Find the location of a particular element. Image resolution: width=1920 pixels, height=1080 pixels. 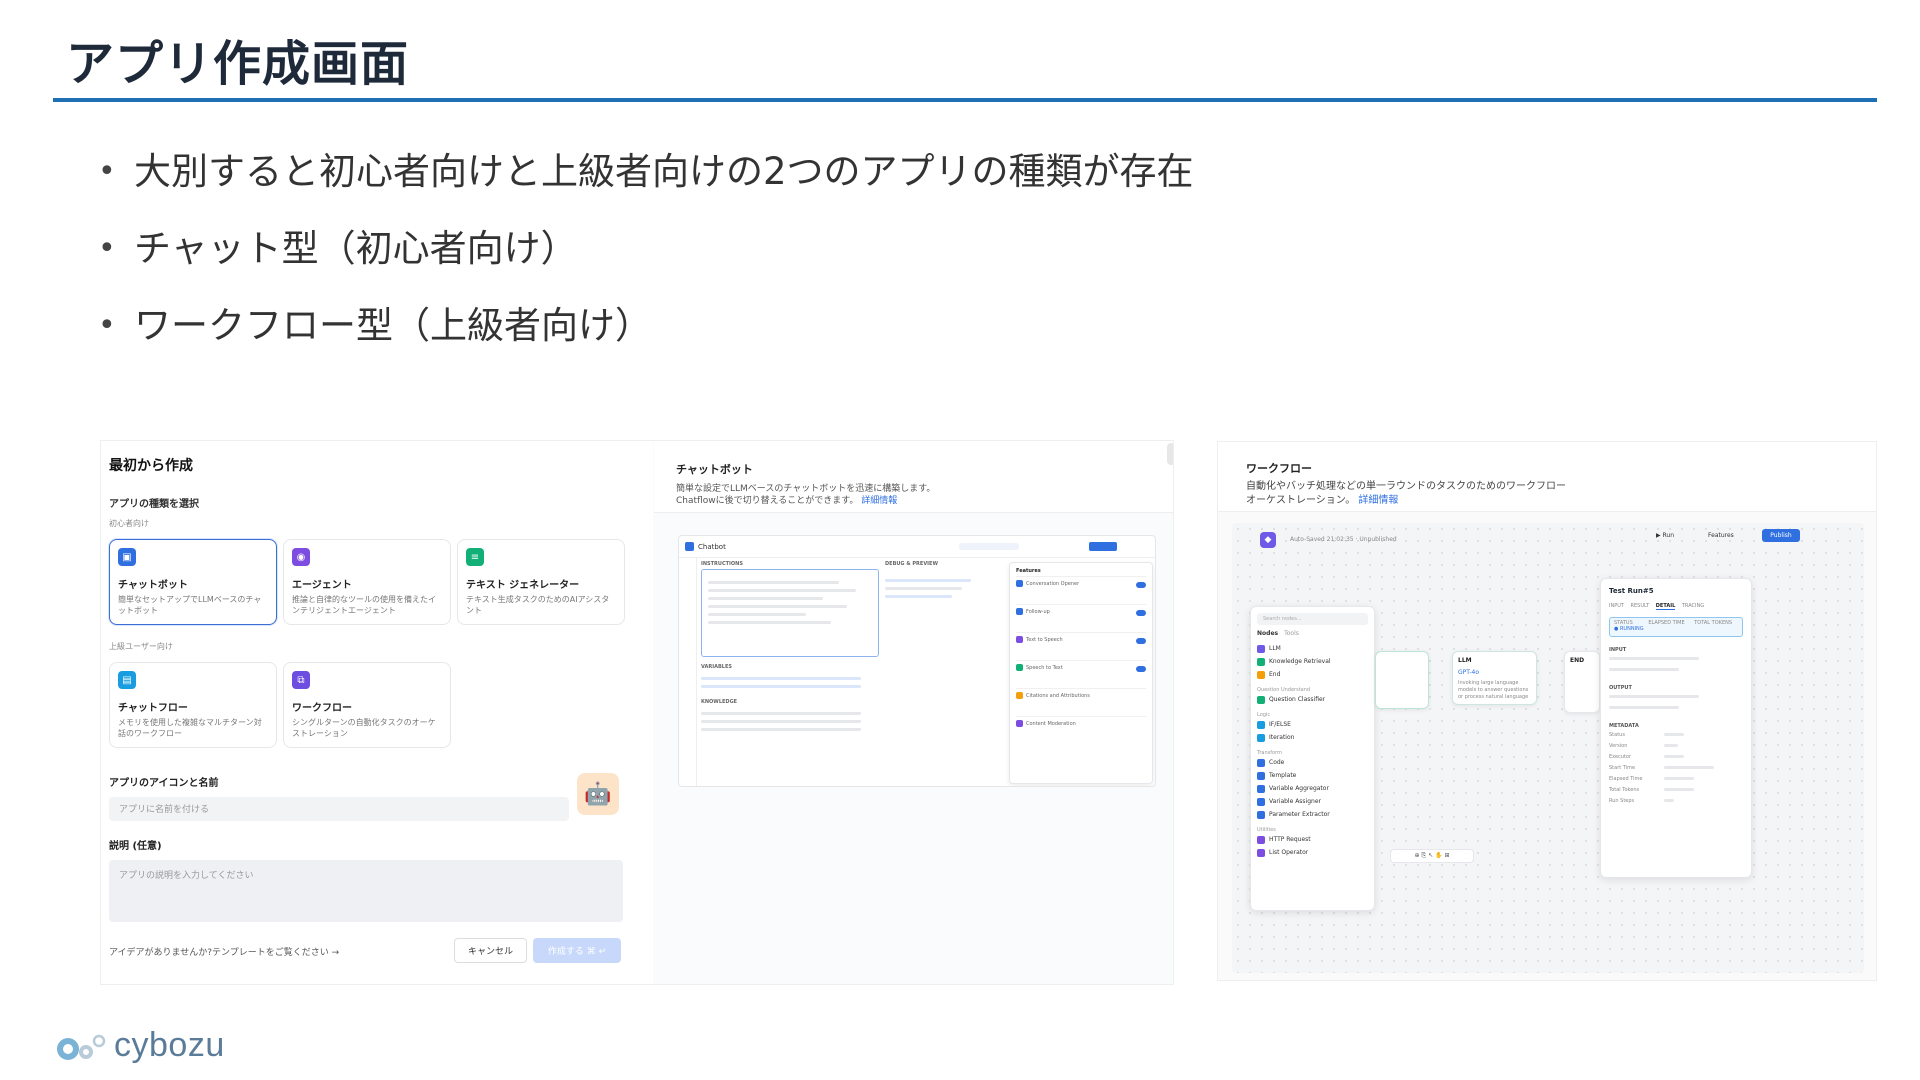

workflow-desc-line: オーケストレーション。 is located at coordinates (1301, 500).